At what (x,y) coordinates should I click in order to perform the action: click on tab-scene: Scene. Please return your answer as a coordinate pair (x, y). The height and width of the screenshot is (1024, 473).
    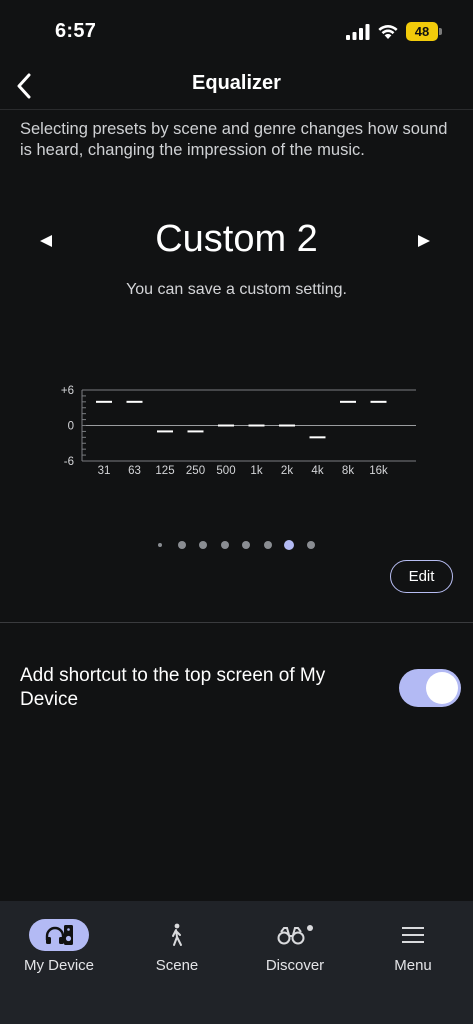
    Looking at the image, I should click on (177, 950).